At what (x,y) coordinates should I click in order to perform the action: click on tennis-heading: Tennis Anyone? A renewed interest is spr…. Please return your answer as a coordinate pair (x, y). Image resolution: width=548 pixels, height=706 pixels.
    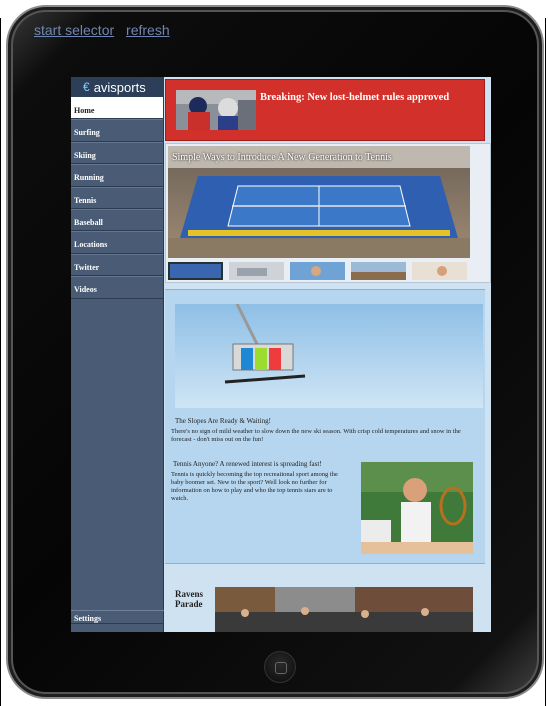
    Looking at the image, I should click on (247, 464).